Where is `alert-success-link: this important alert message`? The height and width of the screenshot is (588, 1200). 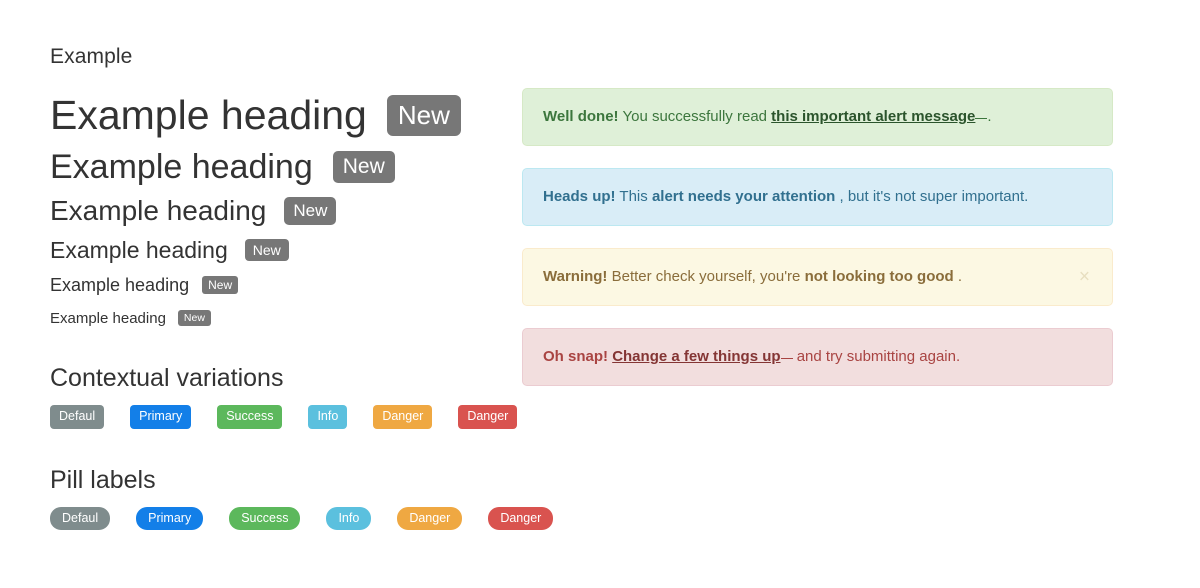
alert-success-link: this important alert message is located at coordinates (873, 116).